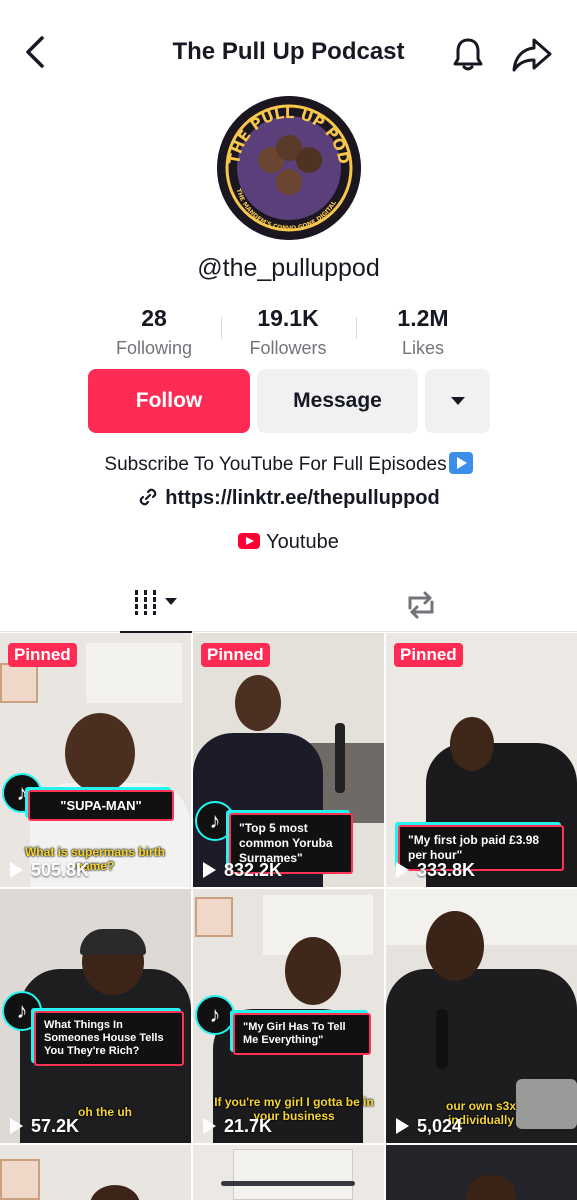  I want to click on bio-link: https://linktr.ee/thepulluppod, so click(288, 498).